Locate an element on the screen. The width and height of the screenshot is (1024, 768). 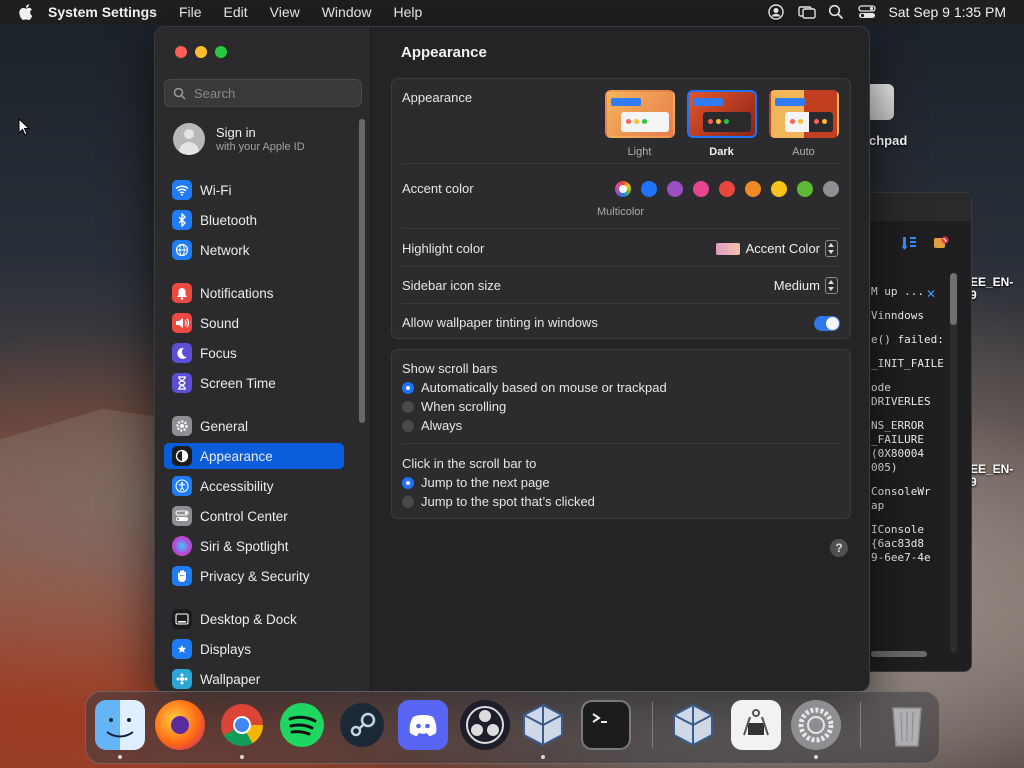
screen-mirroring-icon is located at coordinates (807, 12).